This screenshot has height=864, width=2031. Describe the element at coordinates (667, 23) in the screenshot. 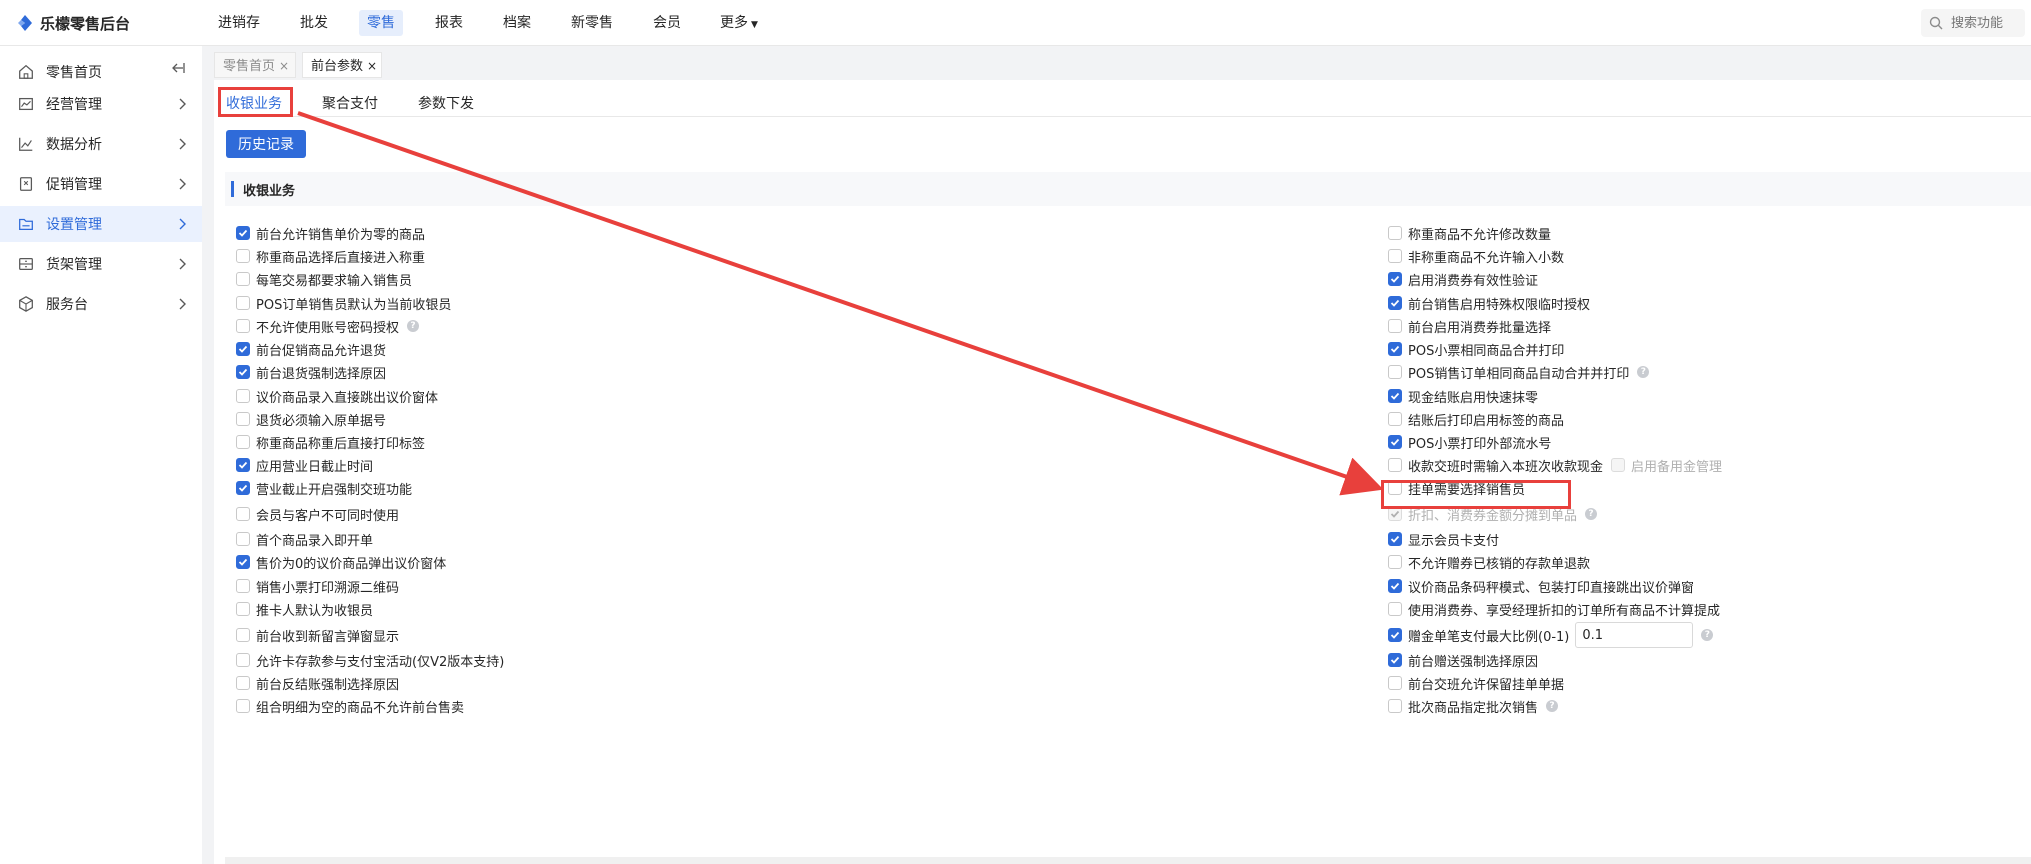

I see `nav-huiyuan: 会员` at that location.